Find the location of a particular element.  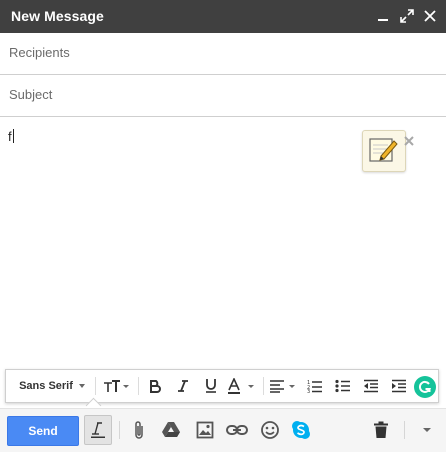

font-size-icon is located at coordinates (116, 386).